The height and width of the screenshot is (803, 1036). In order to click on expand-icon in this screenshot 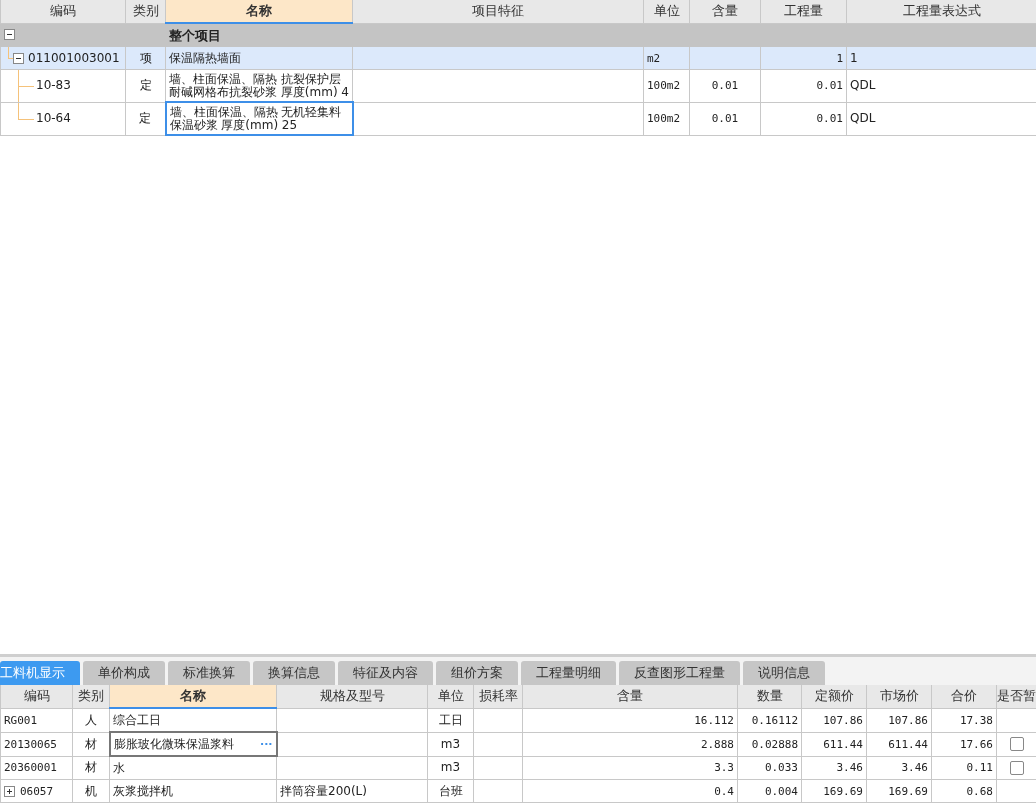, I will do `click(9, 791)`.